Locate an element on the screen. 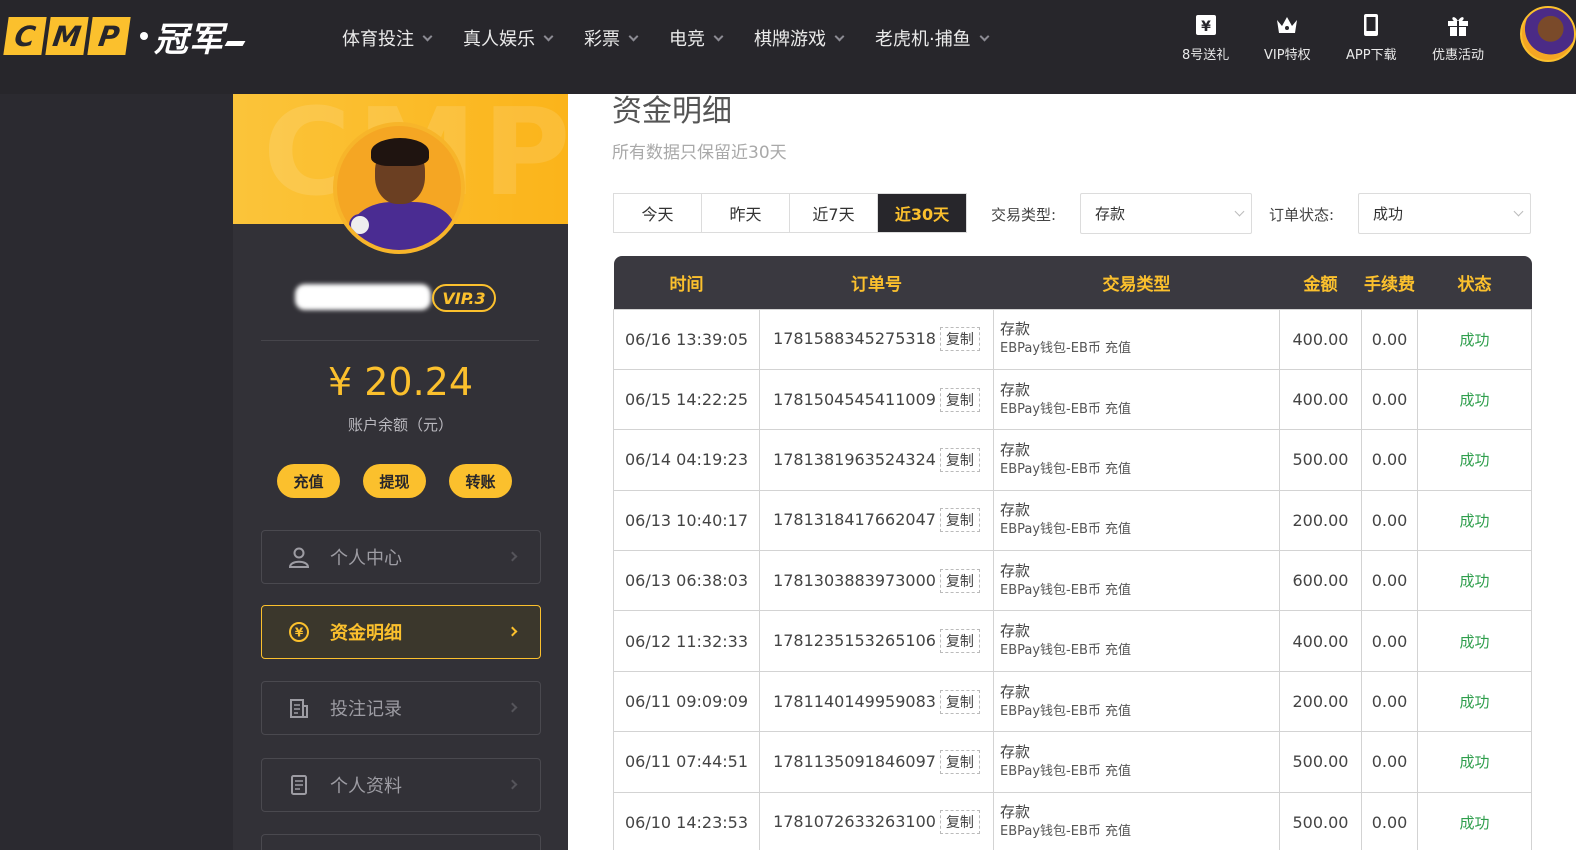 Image resolution: width=1576 pixels, height=850 pixels. logo-tile-m: M is located at coordinates (67, 36).